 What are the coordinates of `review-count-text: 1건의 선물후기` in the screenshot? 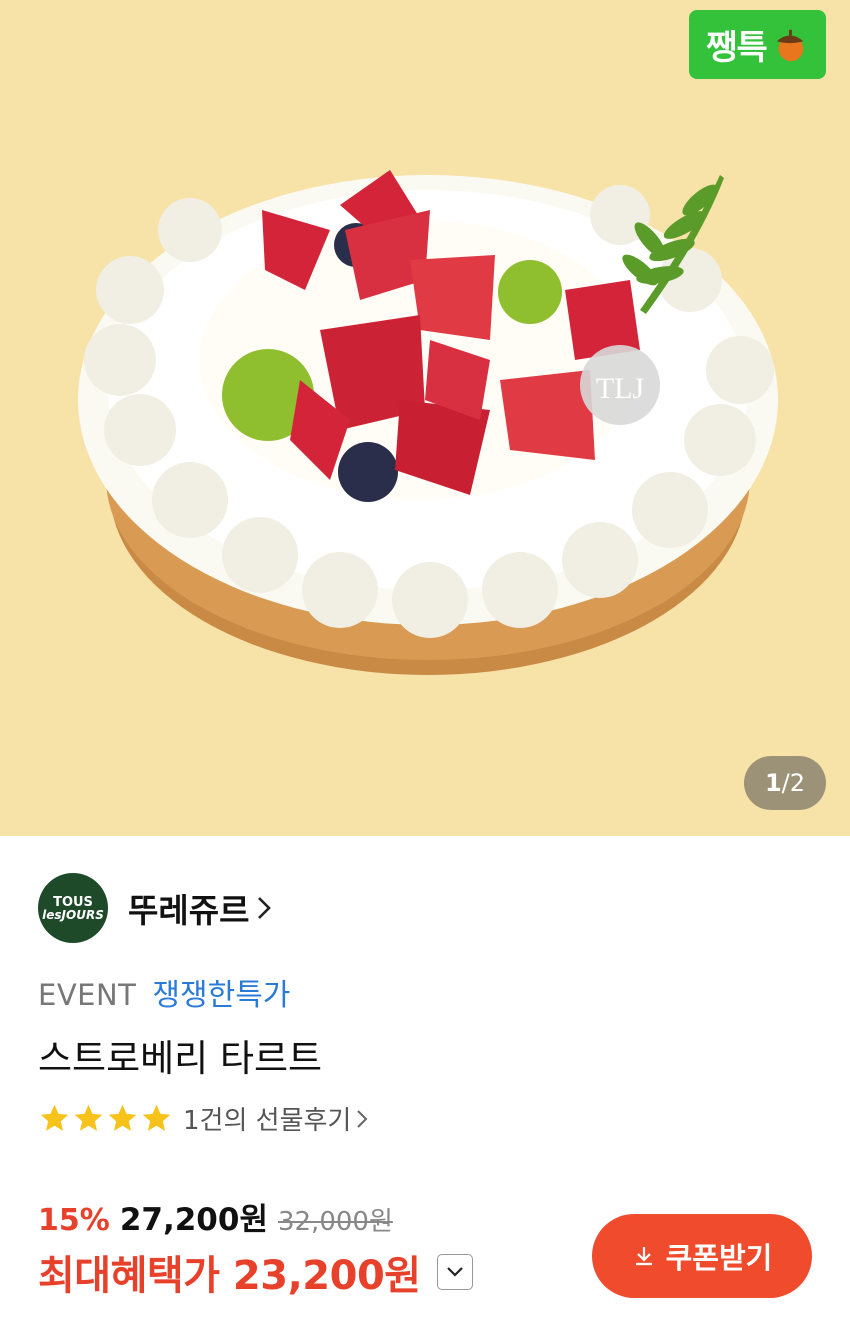 It's located at (267, 1121).